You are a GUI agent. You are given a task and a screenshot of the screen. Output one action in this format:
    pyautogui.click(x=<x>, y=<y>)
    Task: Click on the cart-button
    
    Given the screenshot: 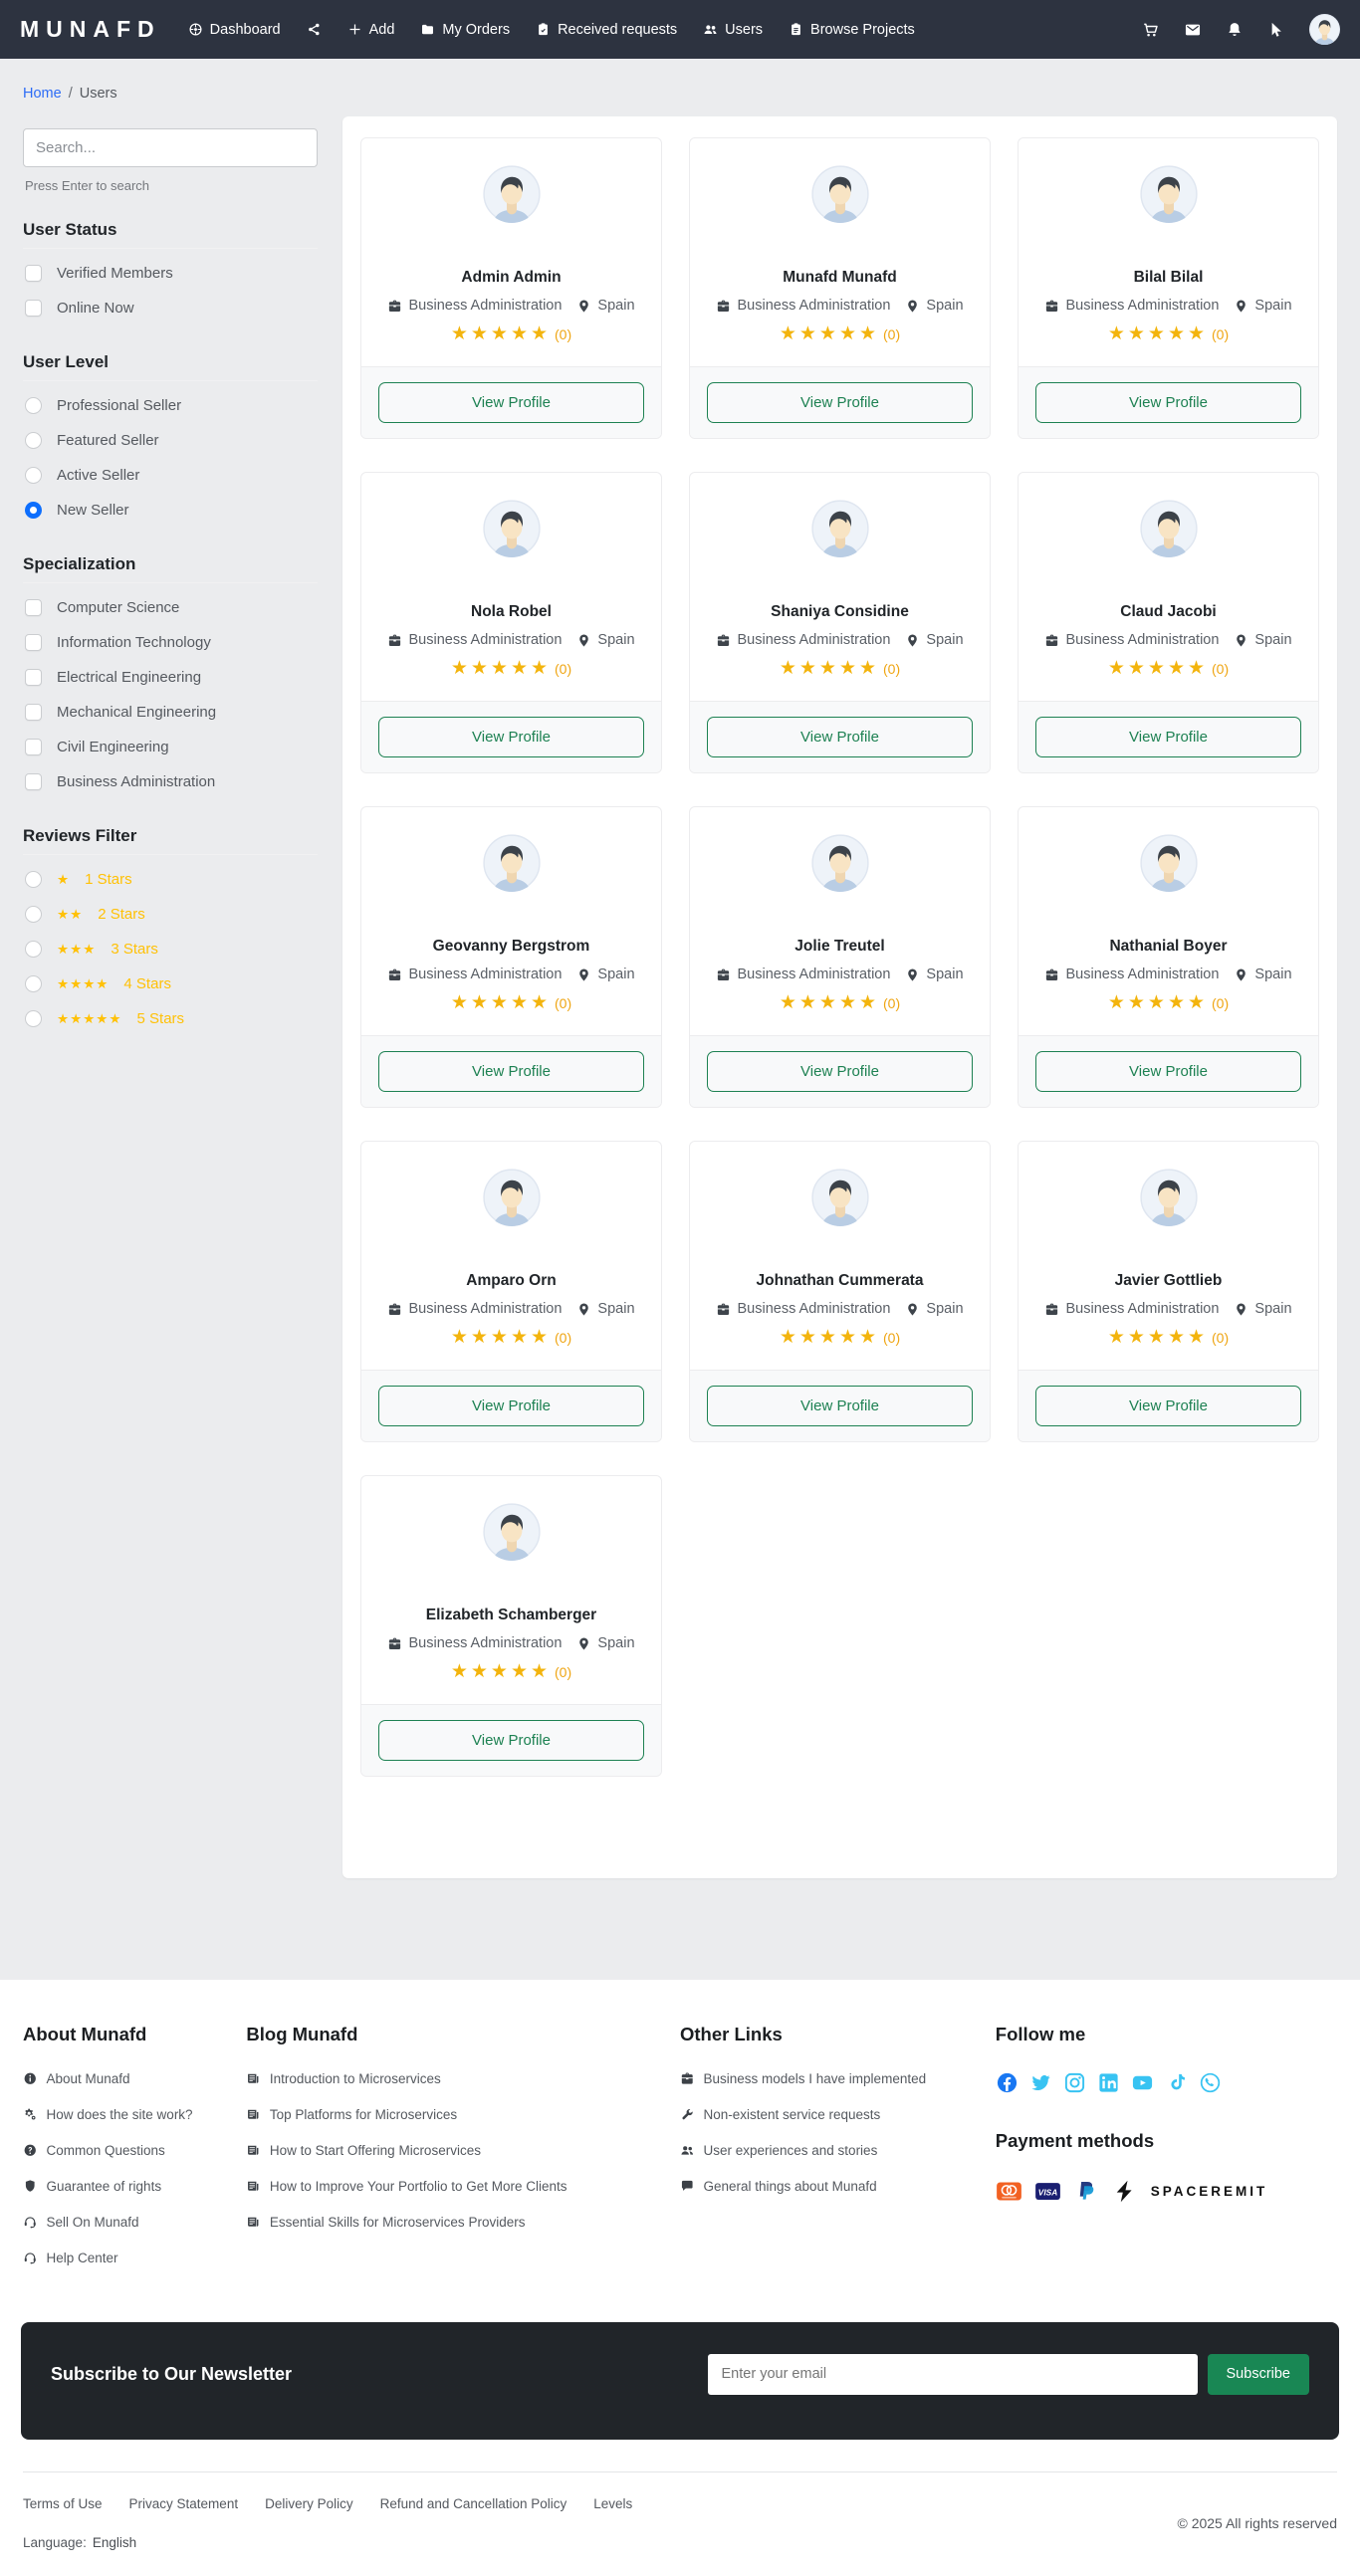 What is the action you would take?
    pyautogui.click(x=1151, y=30)
    